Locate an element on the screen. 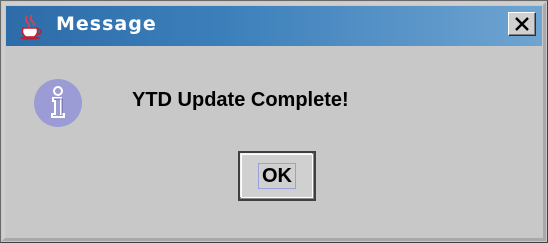 The image size is (548, 243). close-button is located at coordinates (522, 24).